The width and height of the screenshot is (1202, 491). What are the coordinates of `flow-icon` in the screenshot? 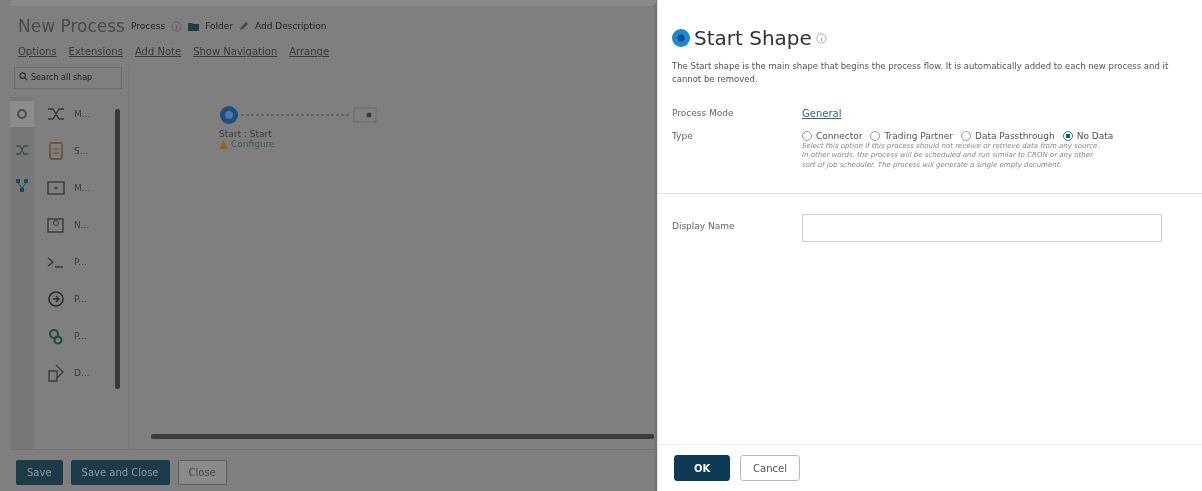 It's located at (22, 185).